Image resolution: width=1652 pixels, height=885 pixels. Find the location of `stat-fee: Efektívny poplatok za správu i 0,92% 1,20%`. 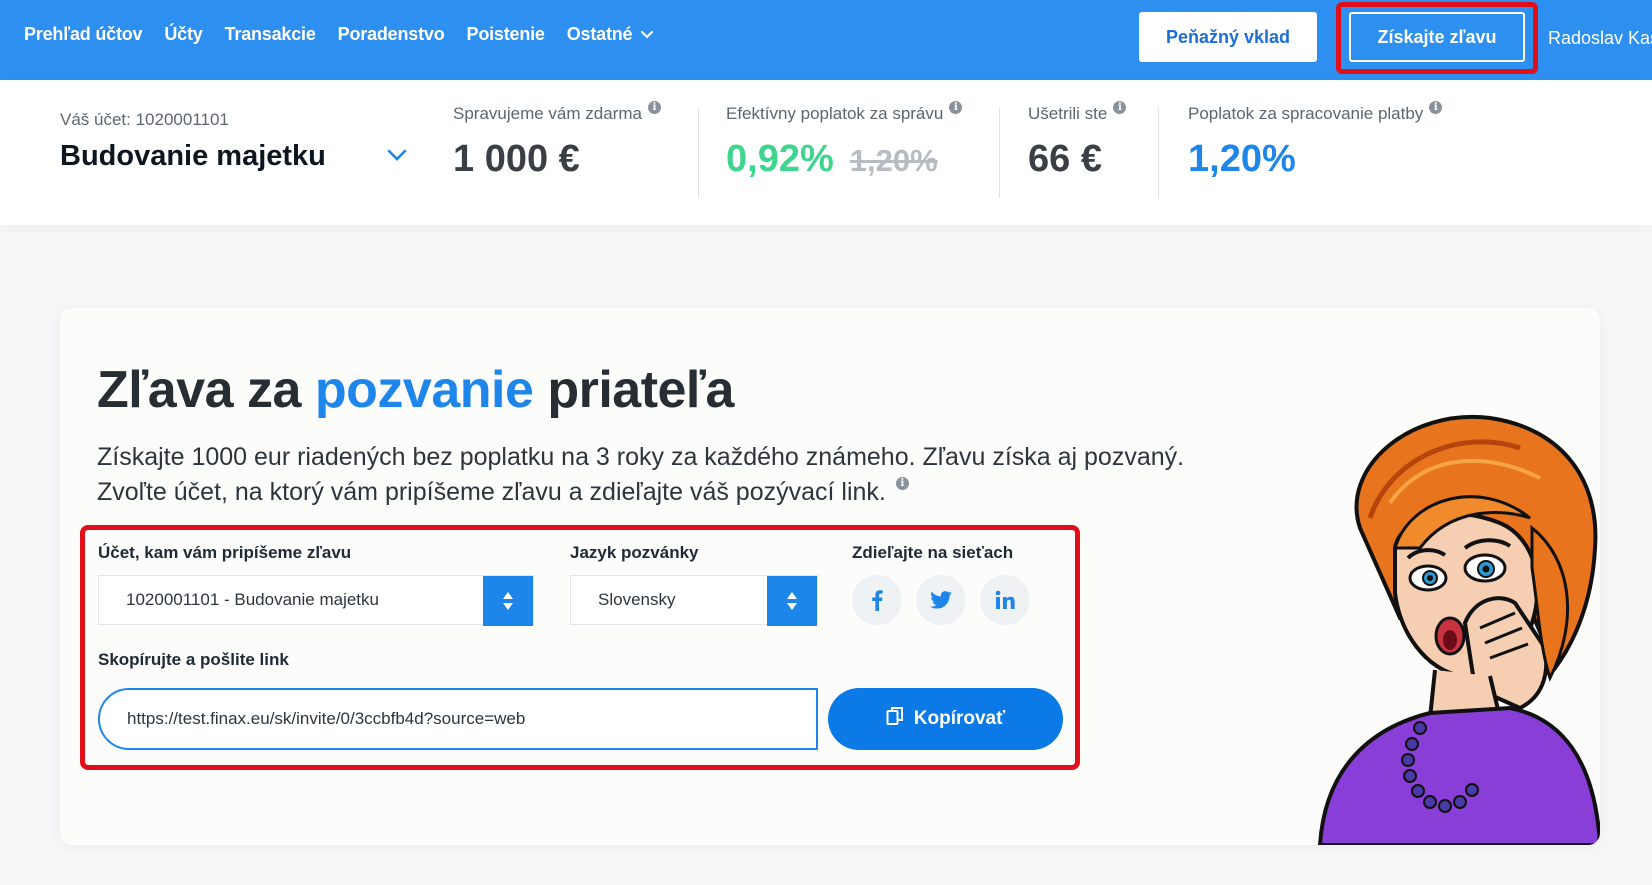

stat-fee: Efektívny poplatok za správu i 0,92% 1,20% is located at coordinates (844, 141).